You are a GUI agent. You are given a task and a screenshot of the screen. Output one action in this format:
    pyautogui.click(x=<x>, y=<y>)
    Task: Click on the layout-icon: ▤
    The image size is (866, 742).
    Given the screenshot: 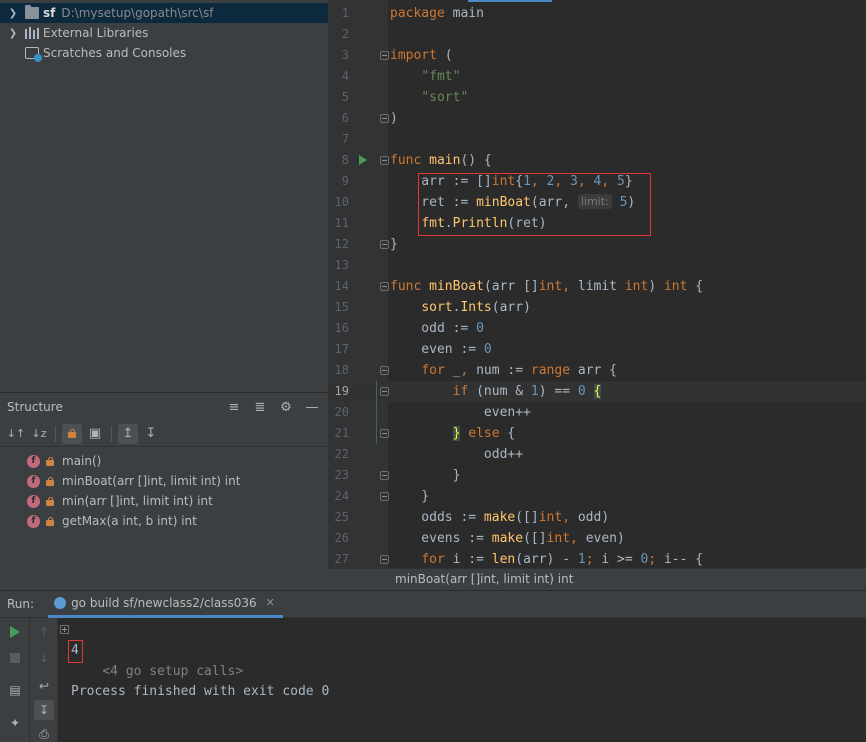 What is the action you would take?
    pyautogui.click(x=15, y=690)
    